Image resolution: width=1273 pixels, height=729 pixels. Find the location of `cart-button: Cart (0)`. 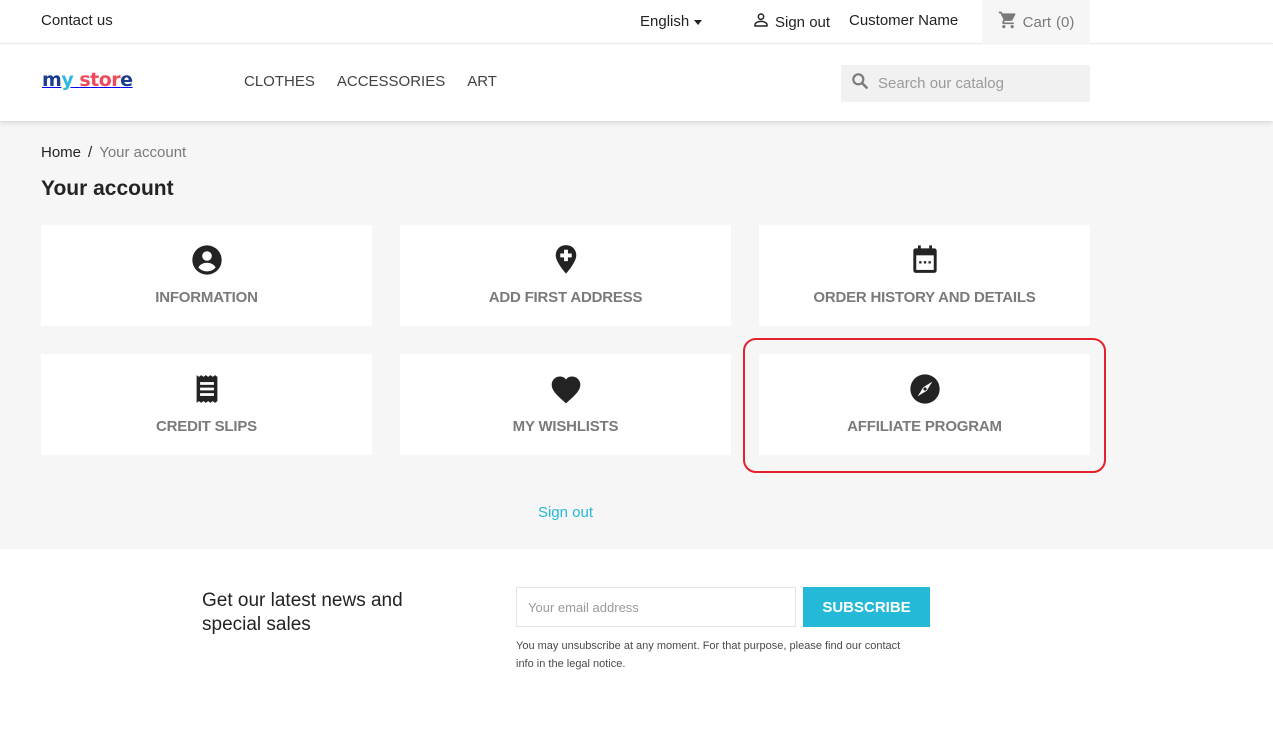

cart-button: Cart (0) is located at coordinates (1036, 22).